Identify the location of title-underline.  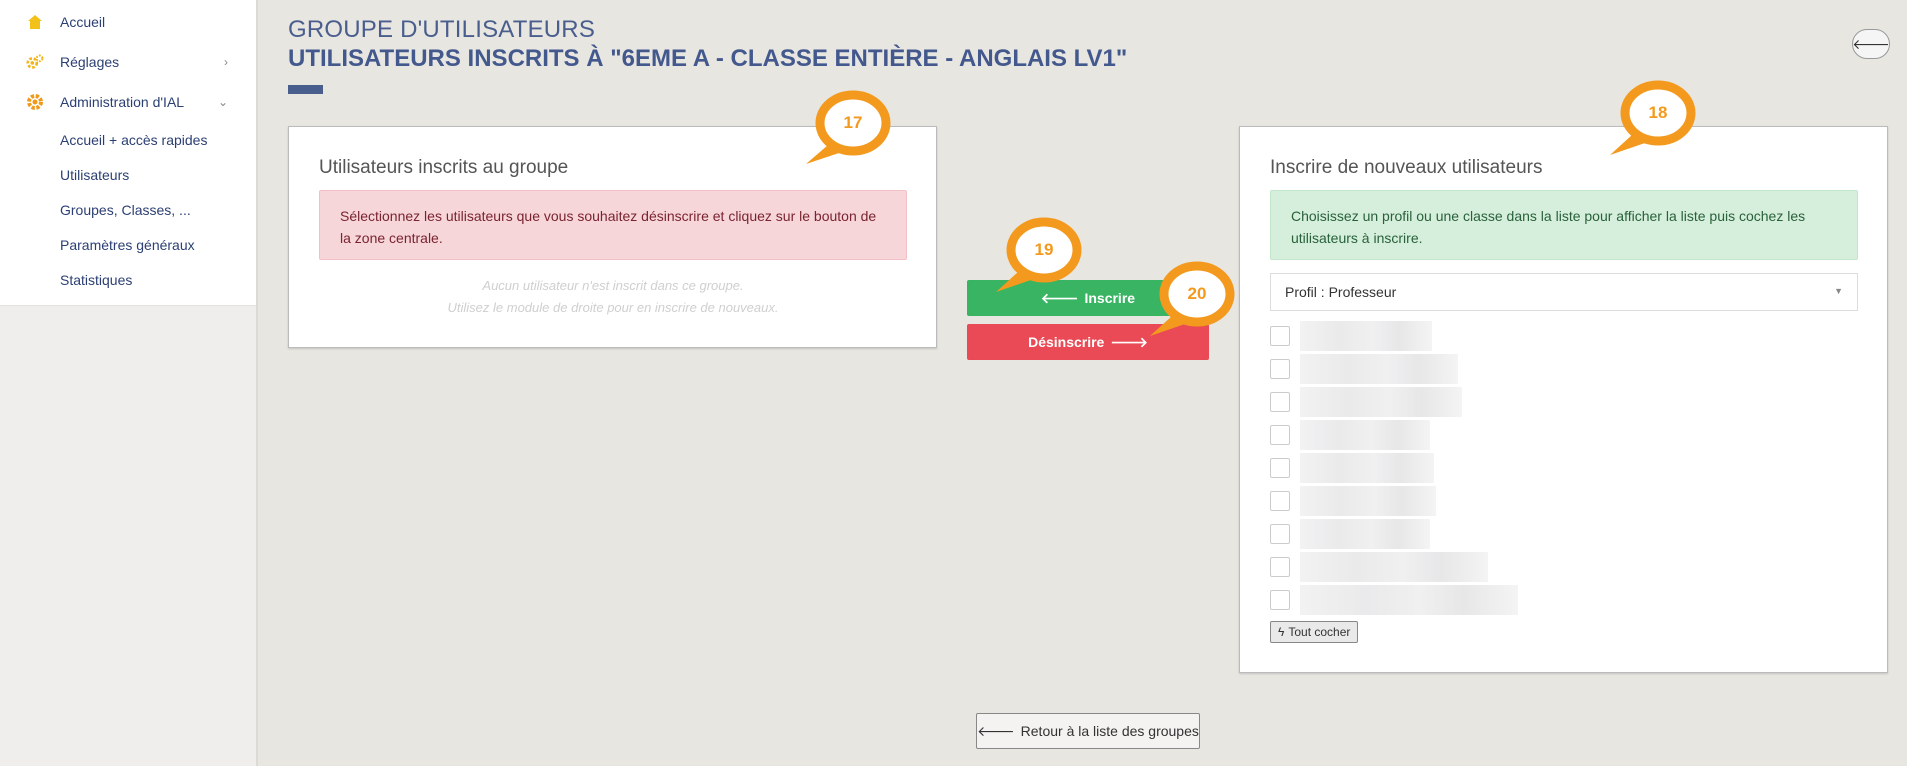
(305, 89).